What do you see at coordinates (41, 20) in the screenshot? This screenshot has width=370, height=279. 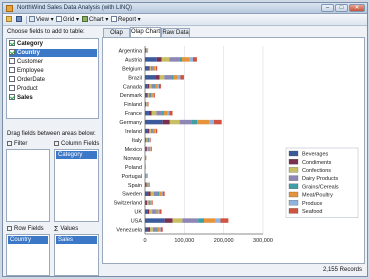 I see `view-menu: View ▾` at bounding box center [41, 20].